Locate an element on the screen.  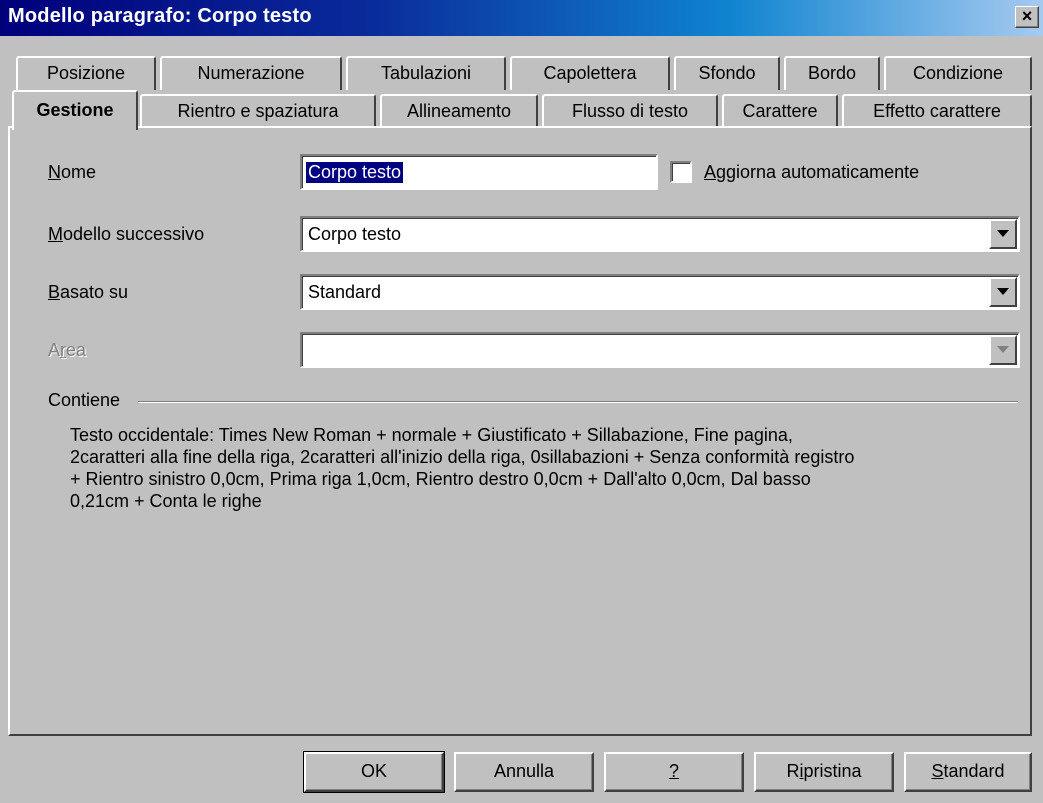
help-button: ? is located at coordinates (674, 772).